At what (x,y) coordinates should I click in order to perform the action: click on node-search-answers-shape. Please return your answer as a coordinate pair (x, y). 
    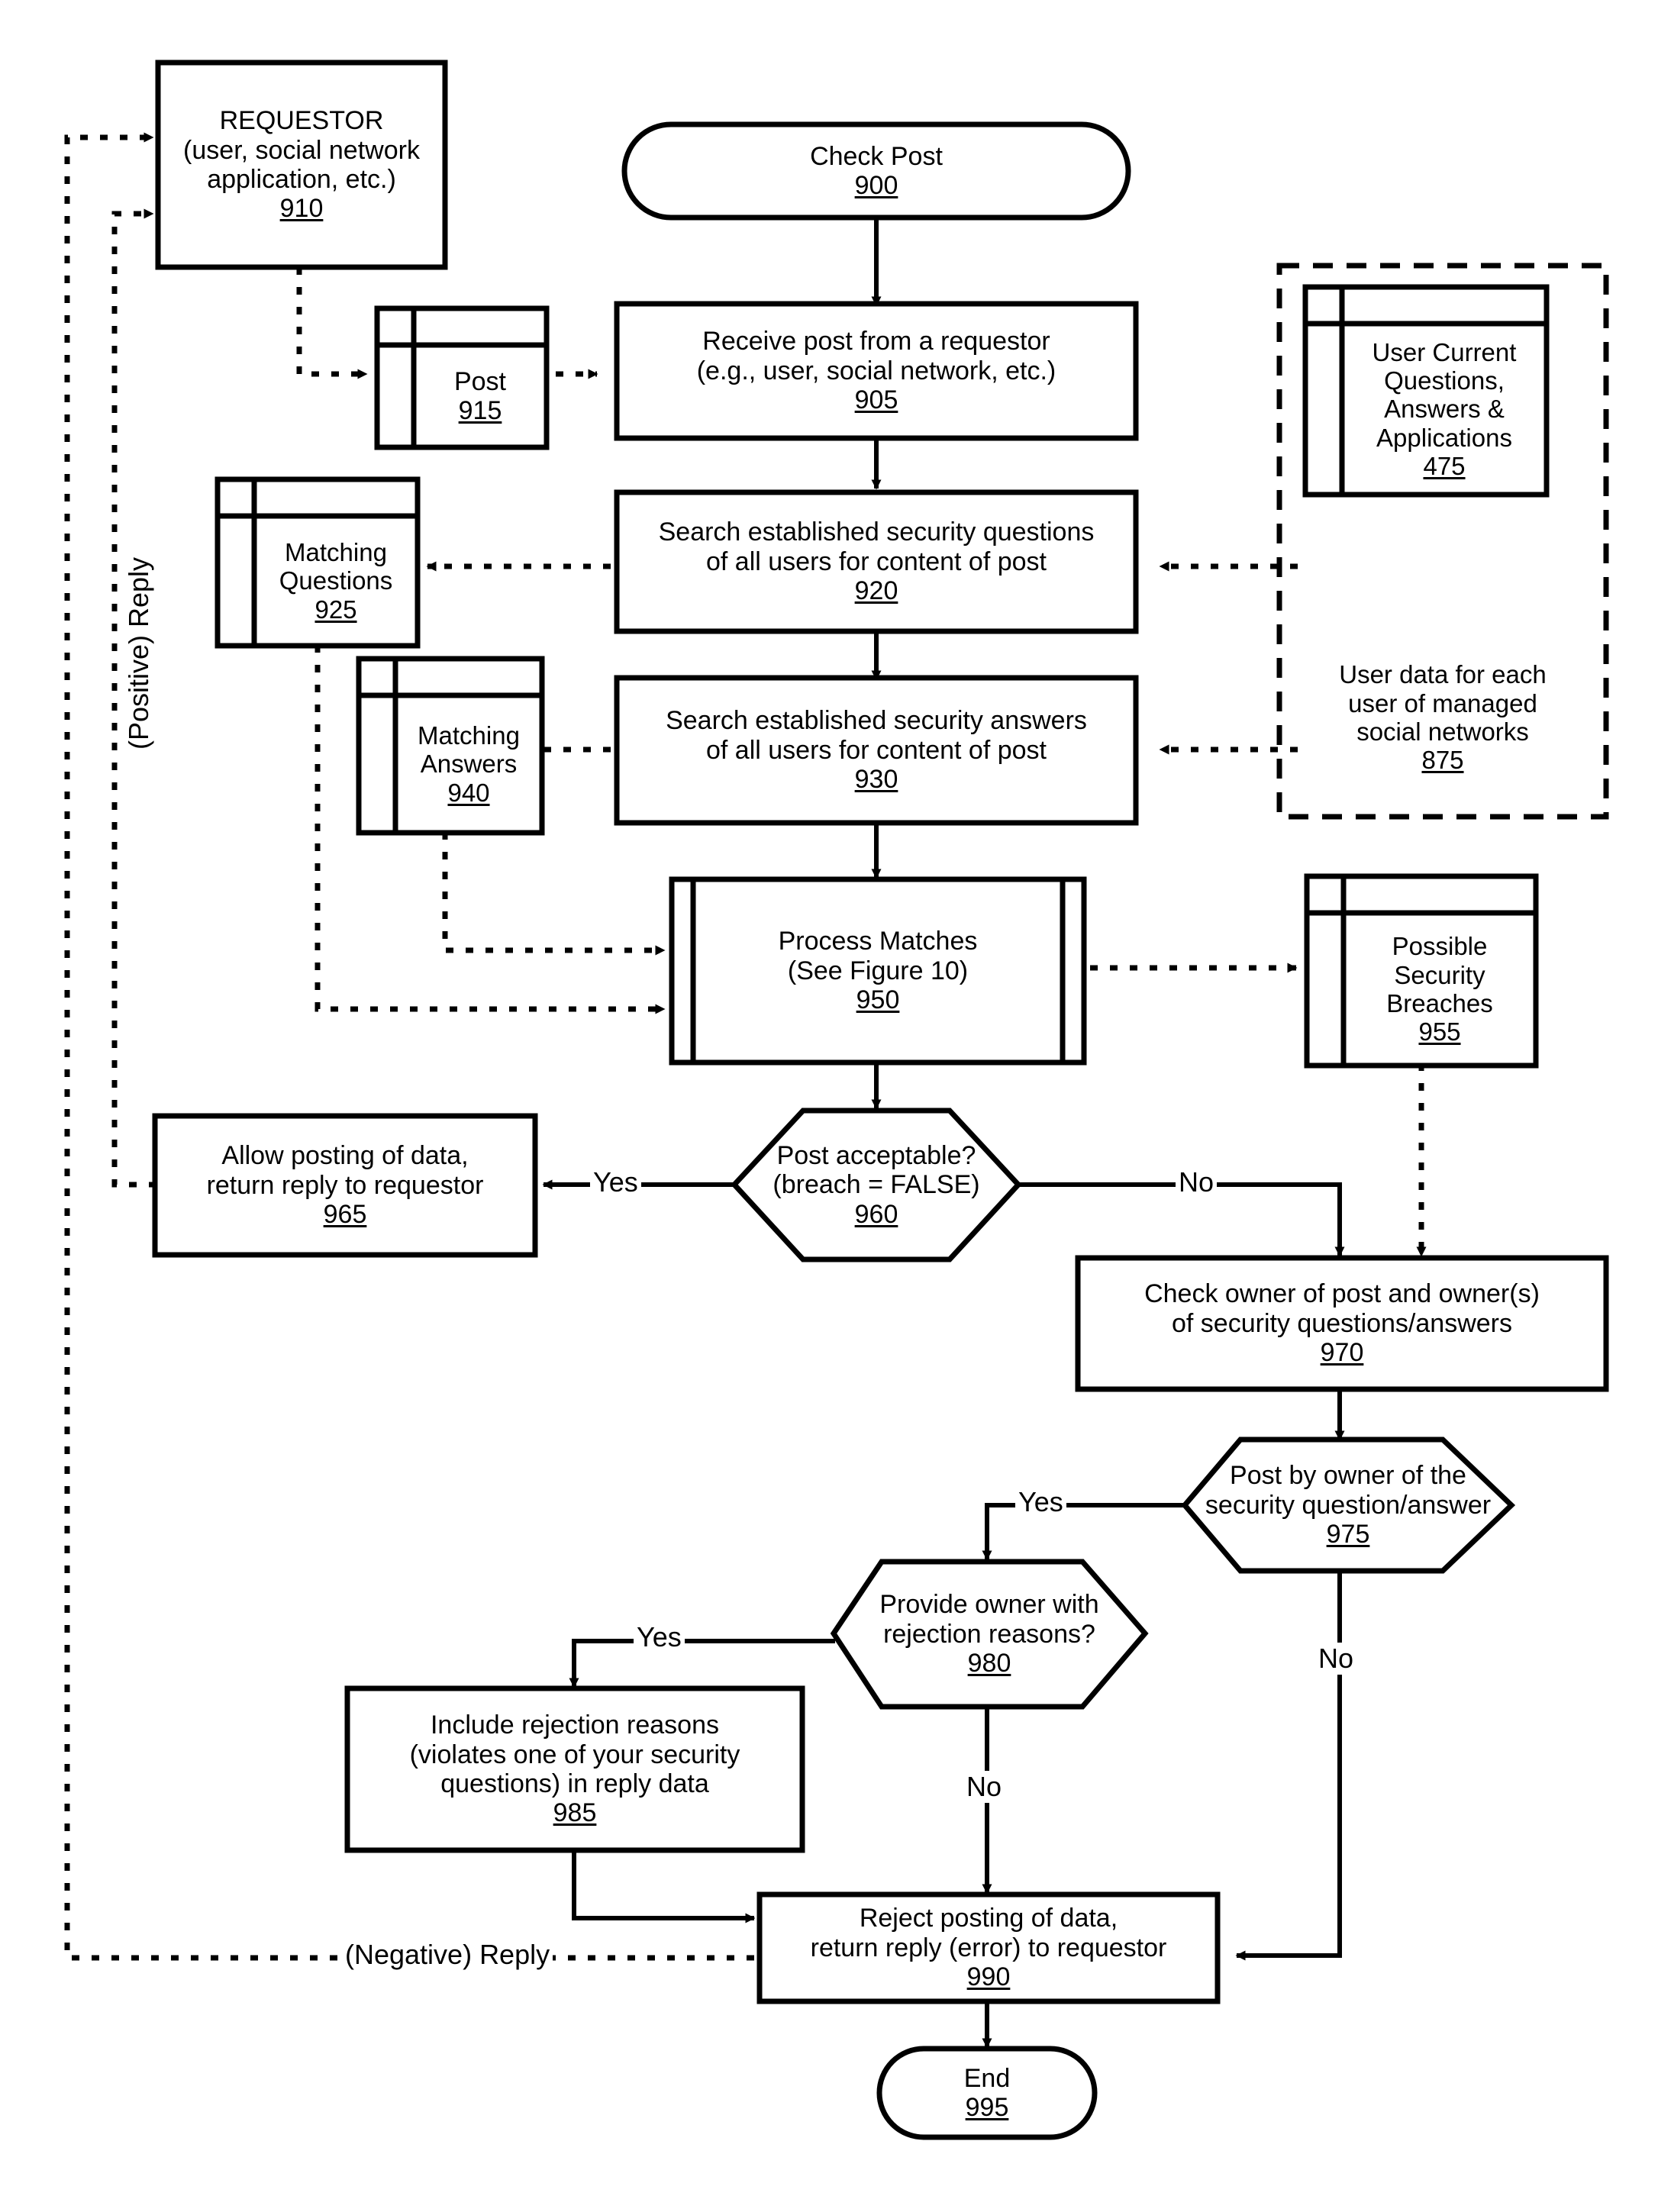
    Looking at the image, I should click on (876, 750).